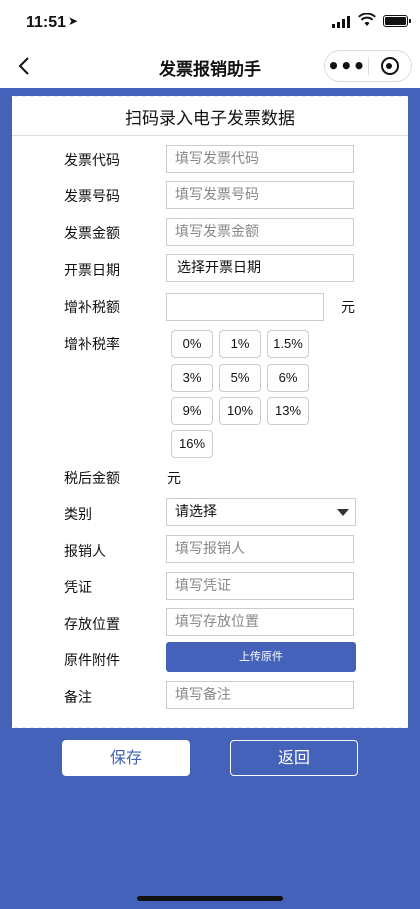  Describe the element at coordinates (85, 552) in the screenshot. I see `reimburser-label: 报销人` at that location.